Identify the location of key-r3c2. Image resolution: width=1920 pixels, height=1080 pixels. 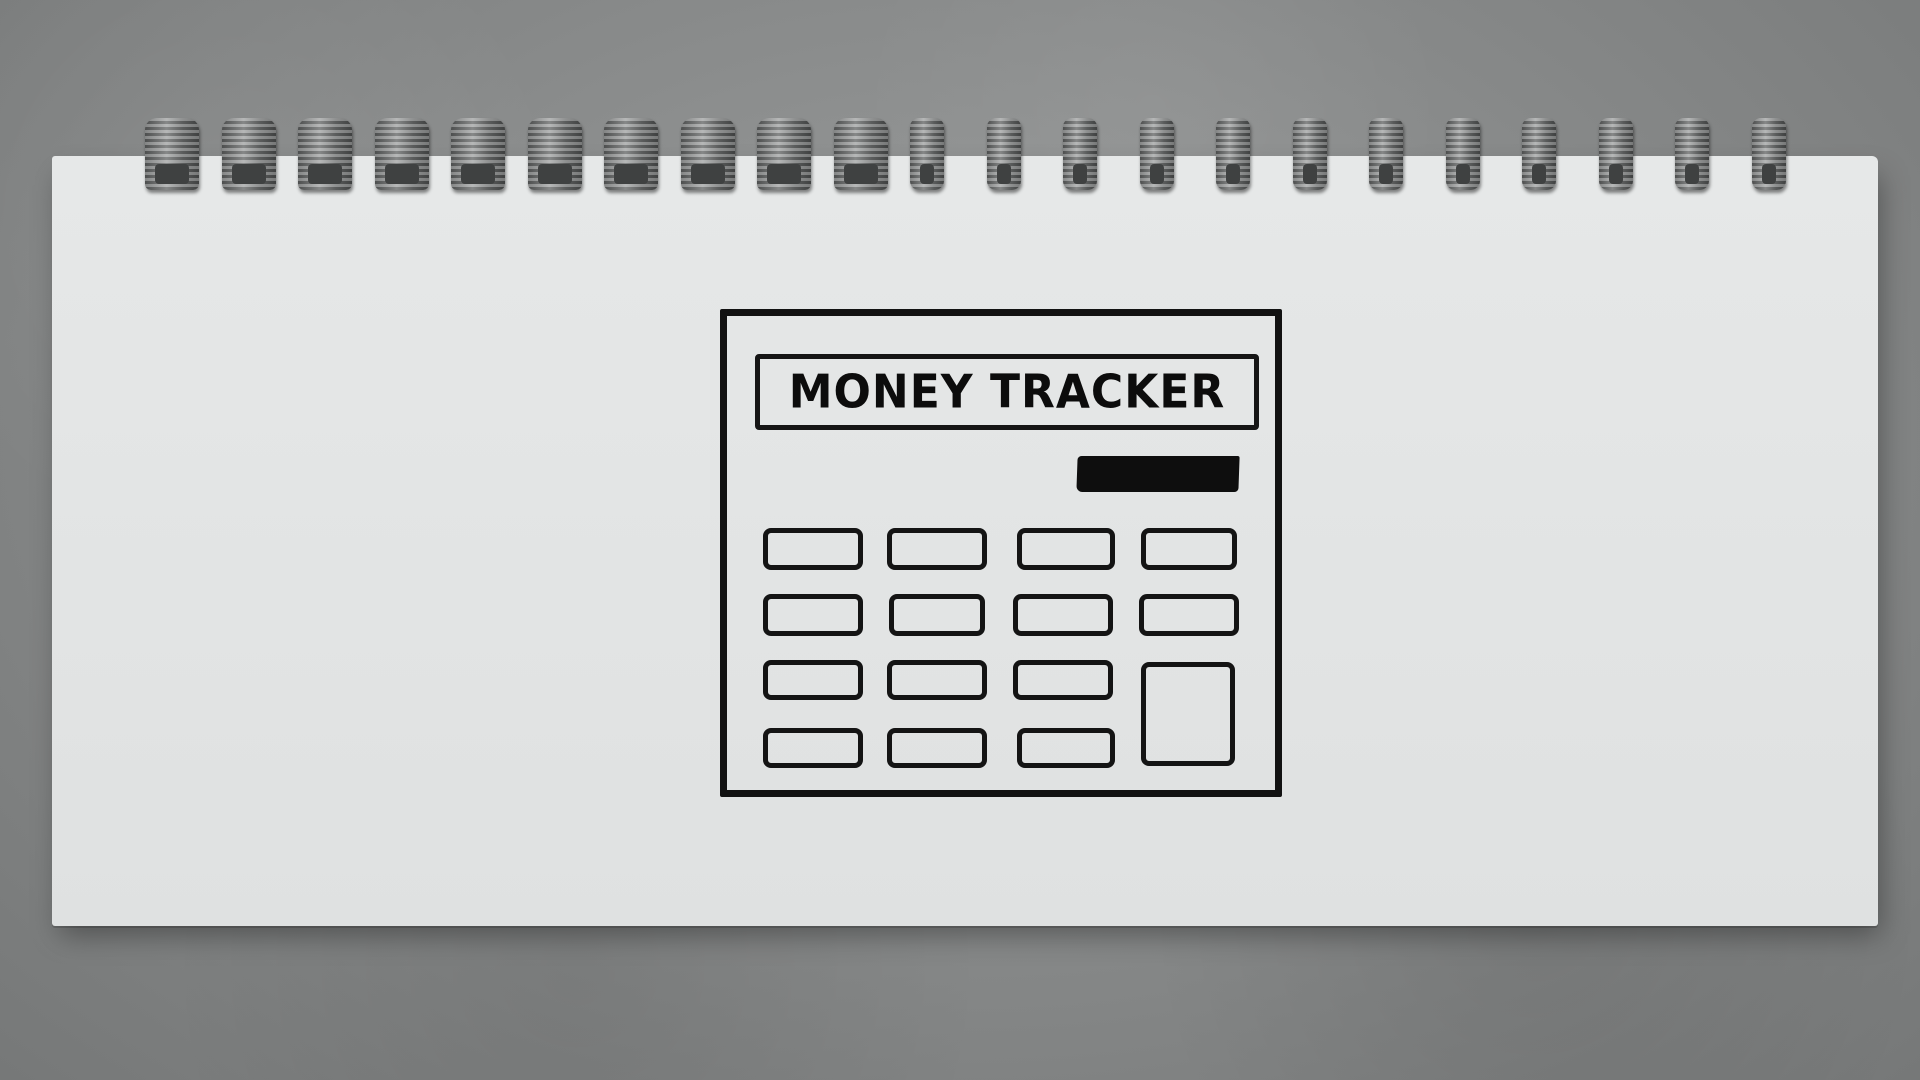
(937, 680).